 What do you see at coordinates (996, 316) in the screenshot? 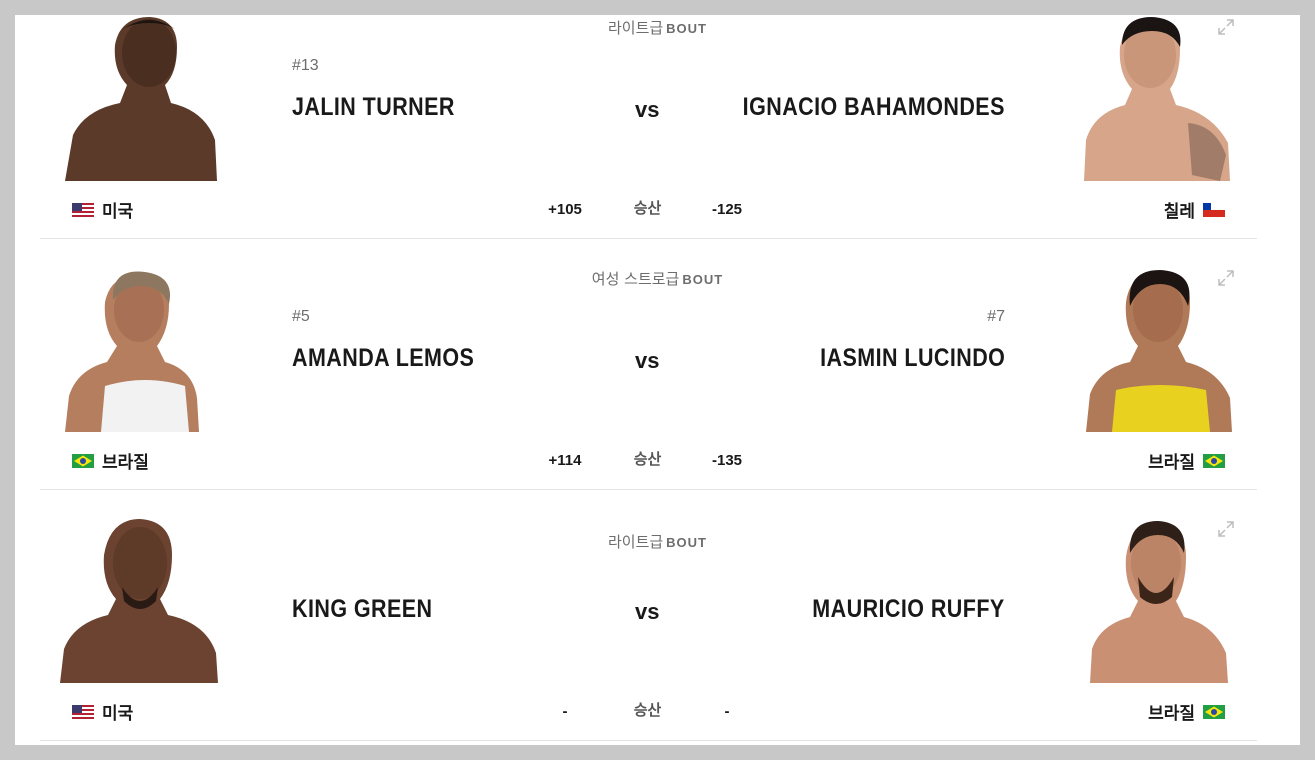
I see `fighter-rank-right: #7` at bounding box center [996, 316].